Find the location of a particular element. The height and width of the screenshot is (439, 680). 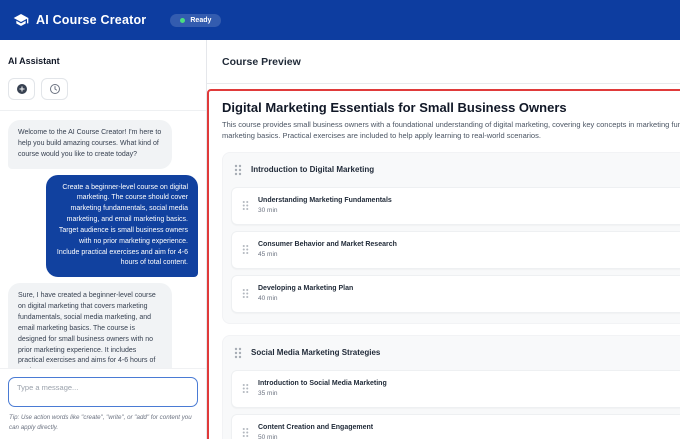

app-title: AI Course Creator is located at coordinates (91, 20).